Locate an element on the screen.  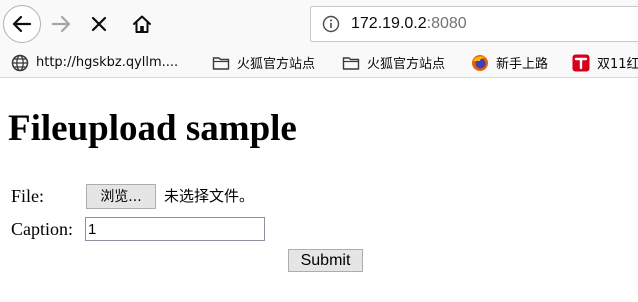
firefox-icon is located at coordinates (480, 62).